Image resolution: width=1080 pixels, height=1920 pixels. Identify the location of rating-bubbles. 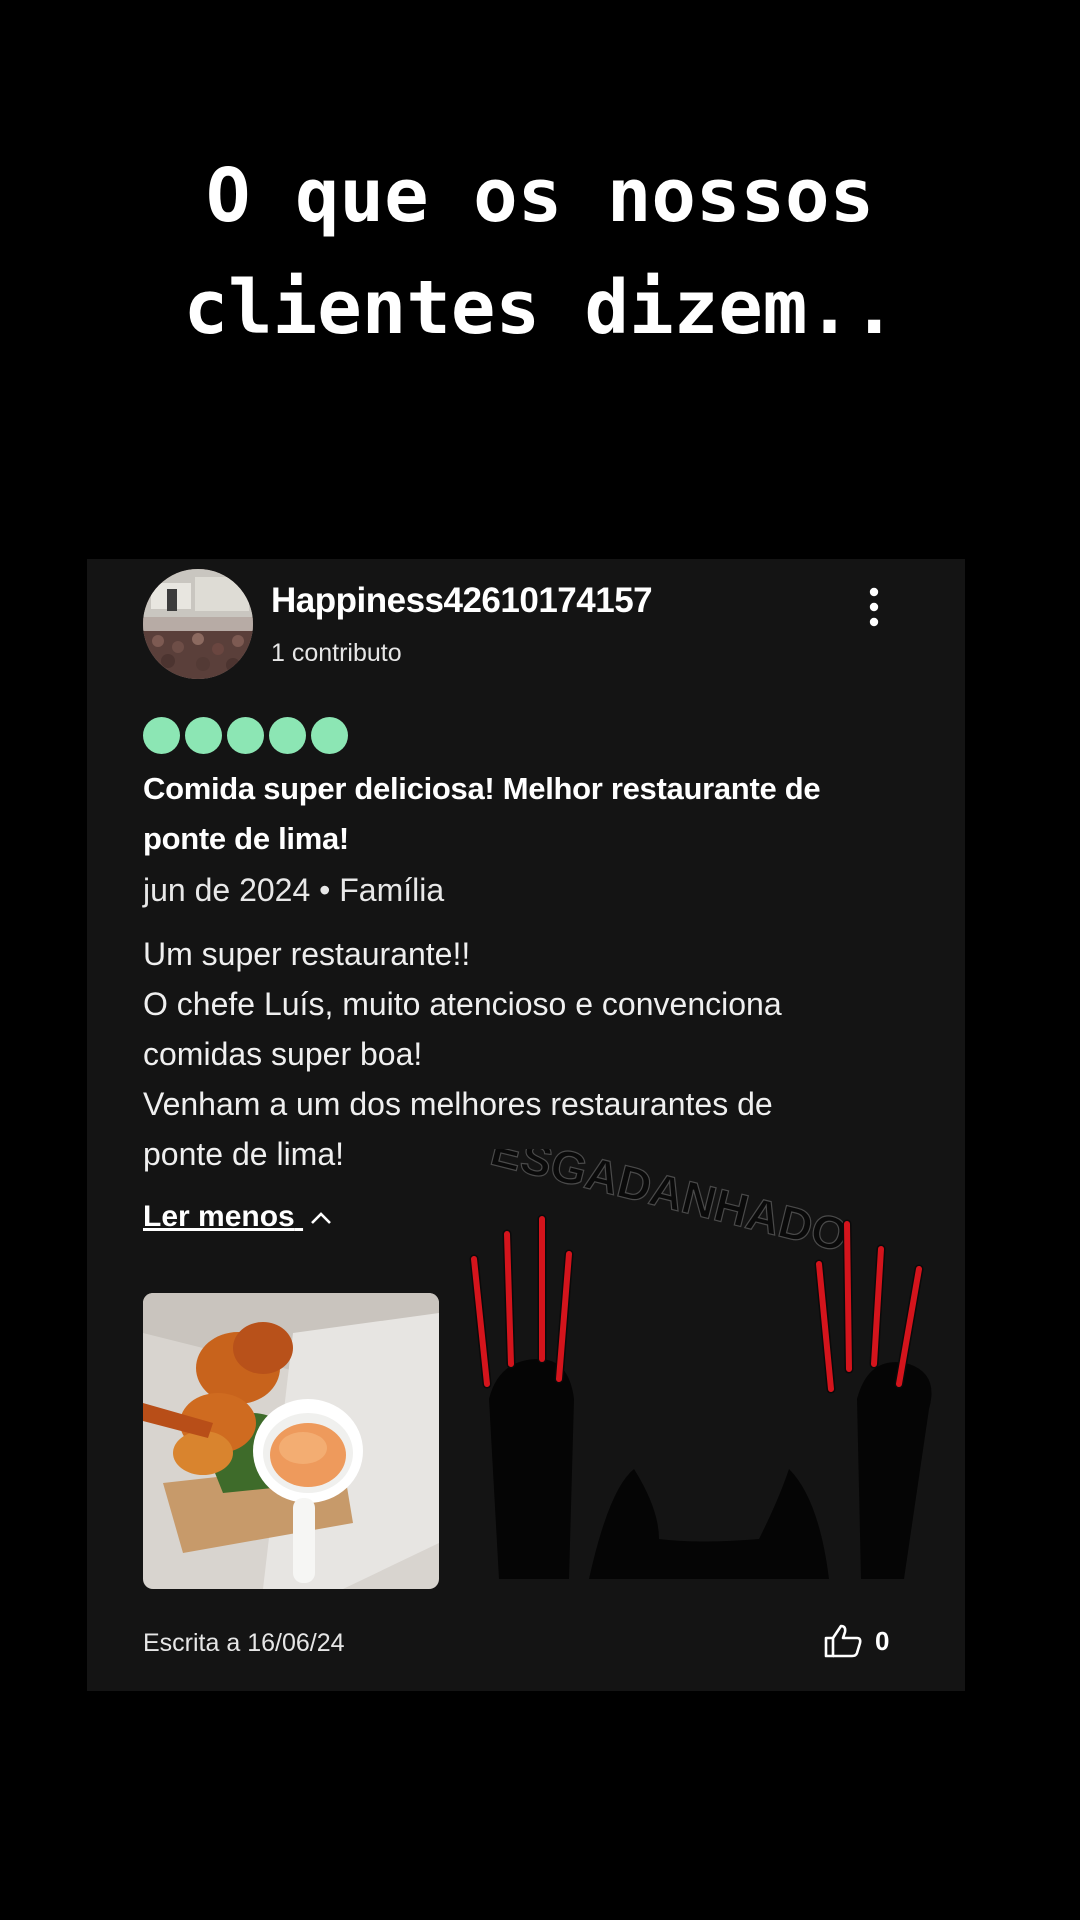
(245, 735).